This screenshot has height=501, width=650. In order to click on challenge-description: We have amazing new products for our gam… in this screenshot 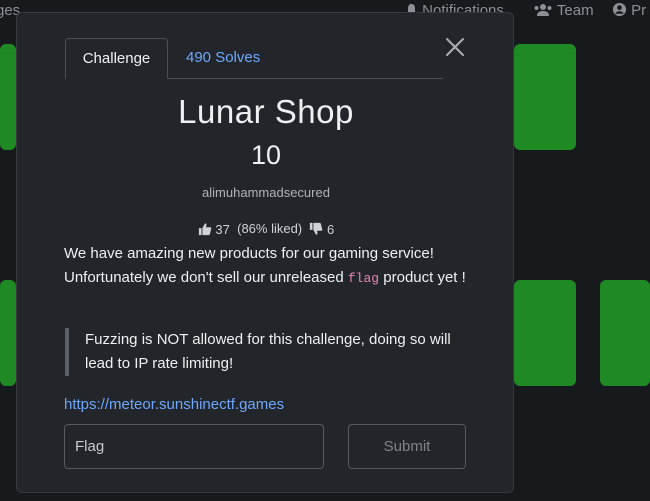, I will do `click(269, 266)`.